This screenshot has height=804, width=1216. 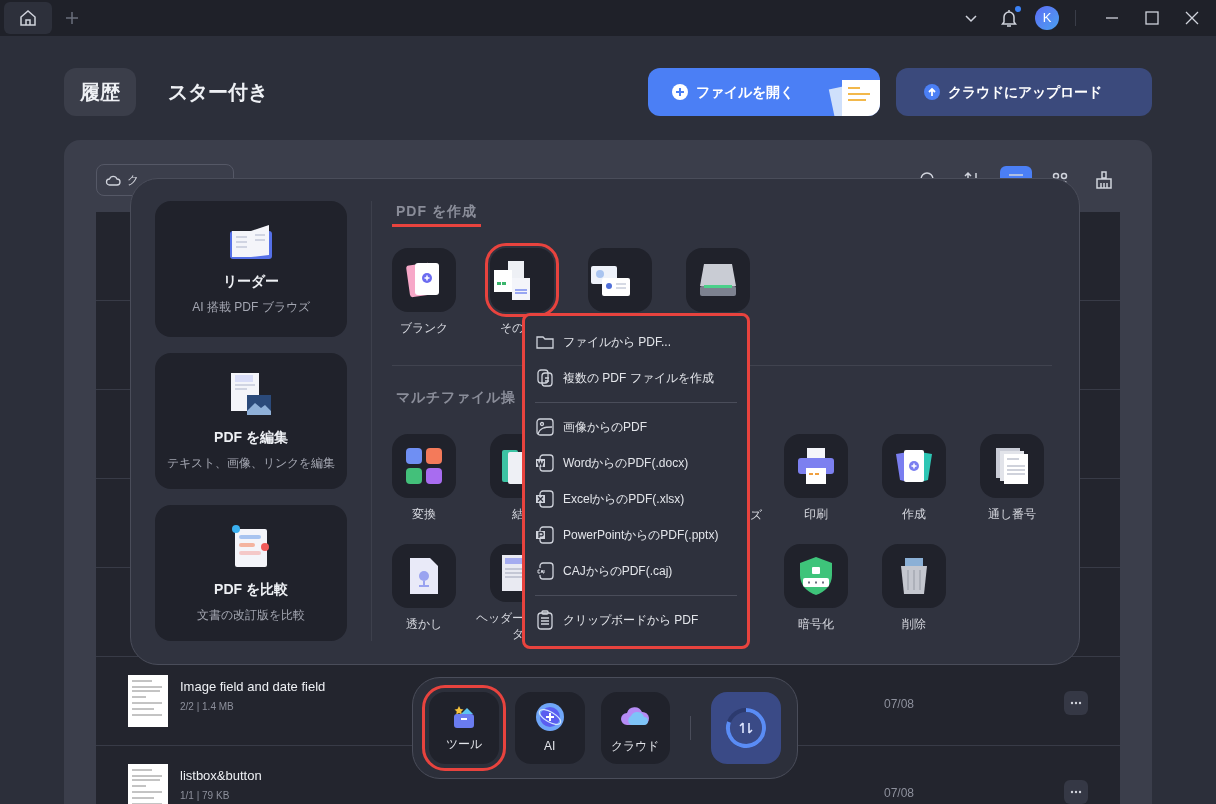 What do you see at coordinates (636, 463) in the screenshot?
I see `menu-item: WordからのPDF(.docx)` at bounding box center [636, 463].